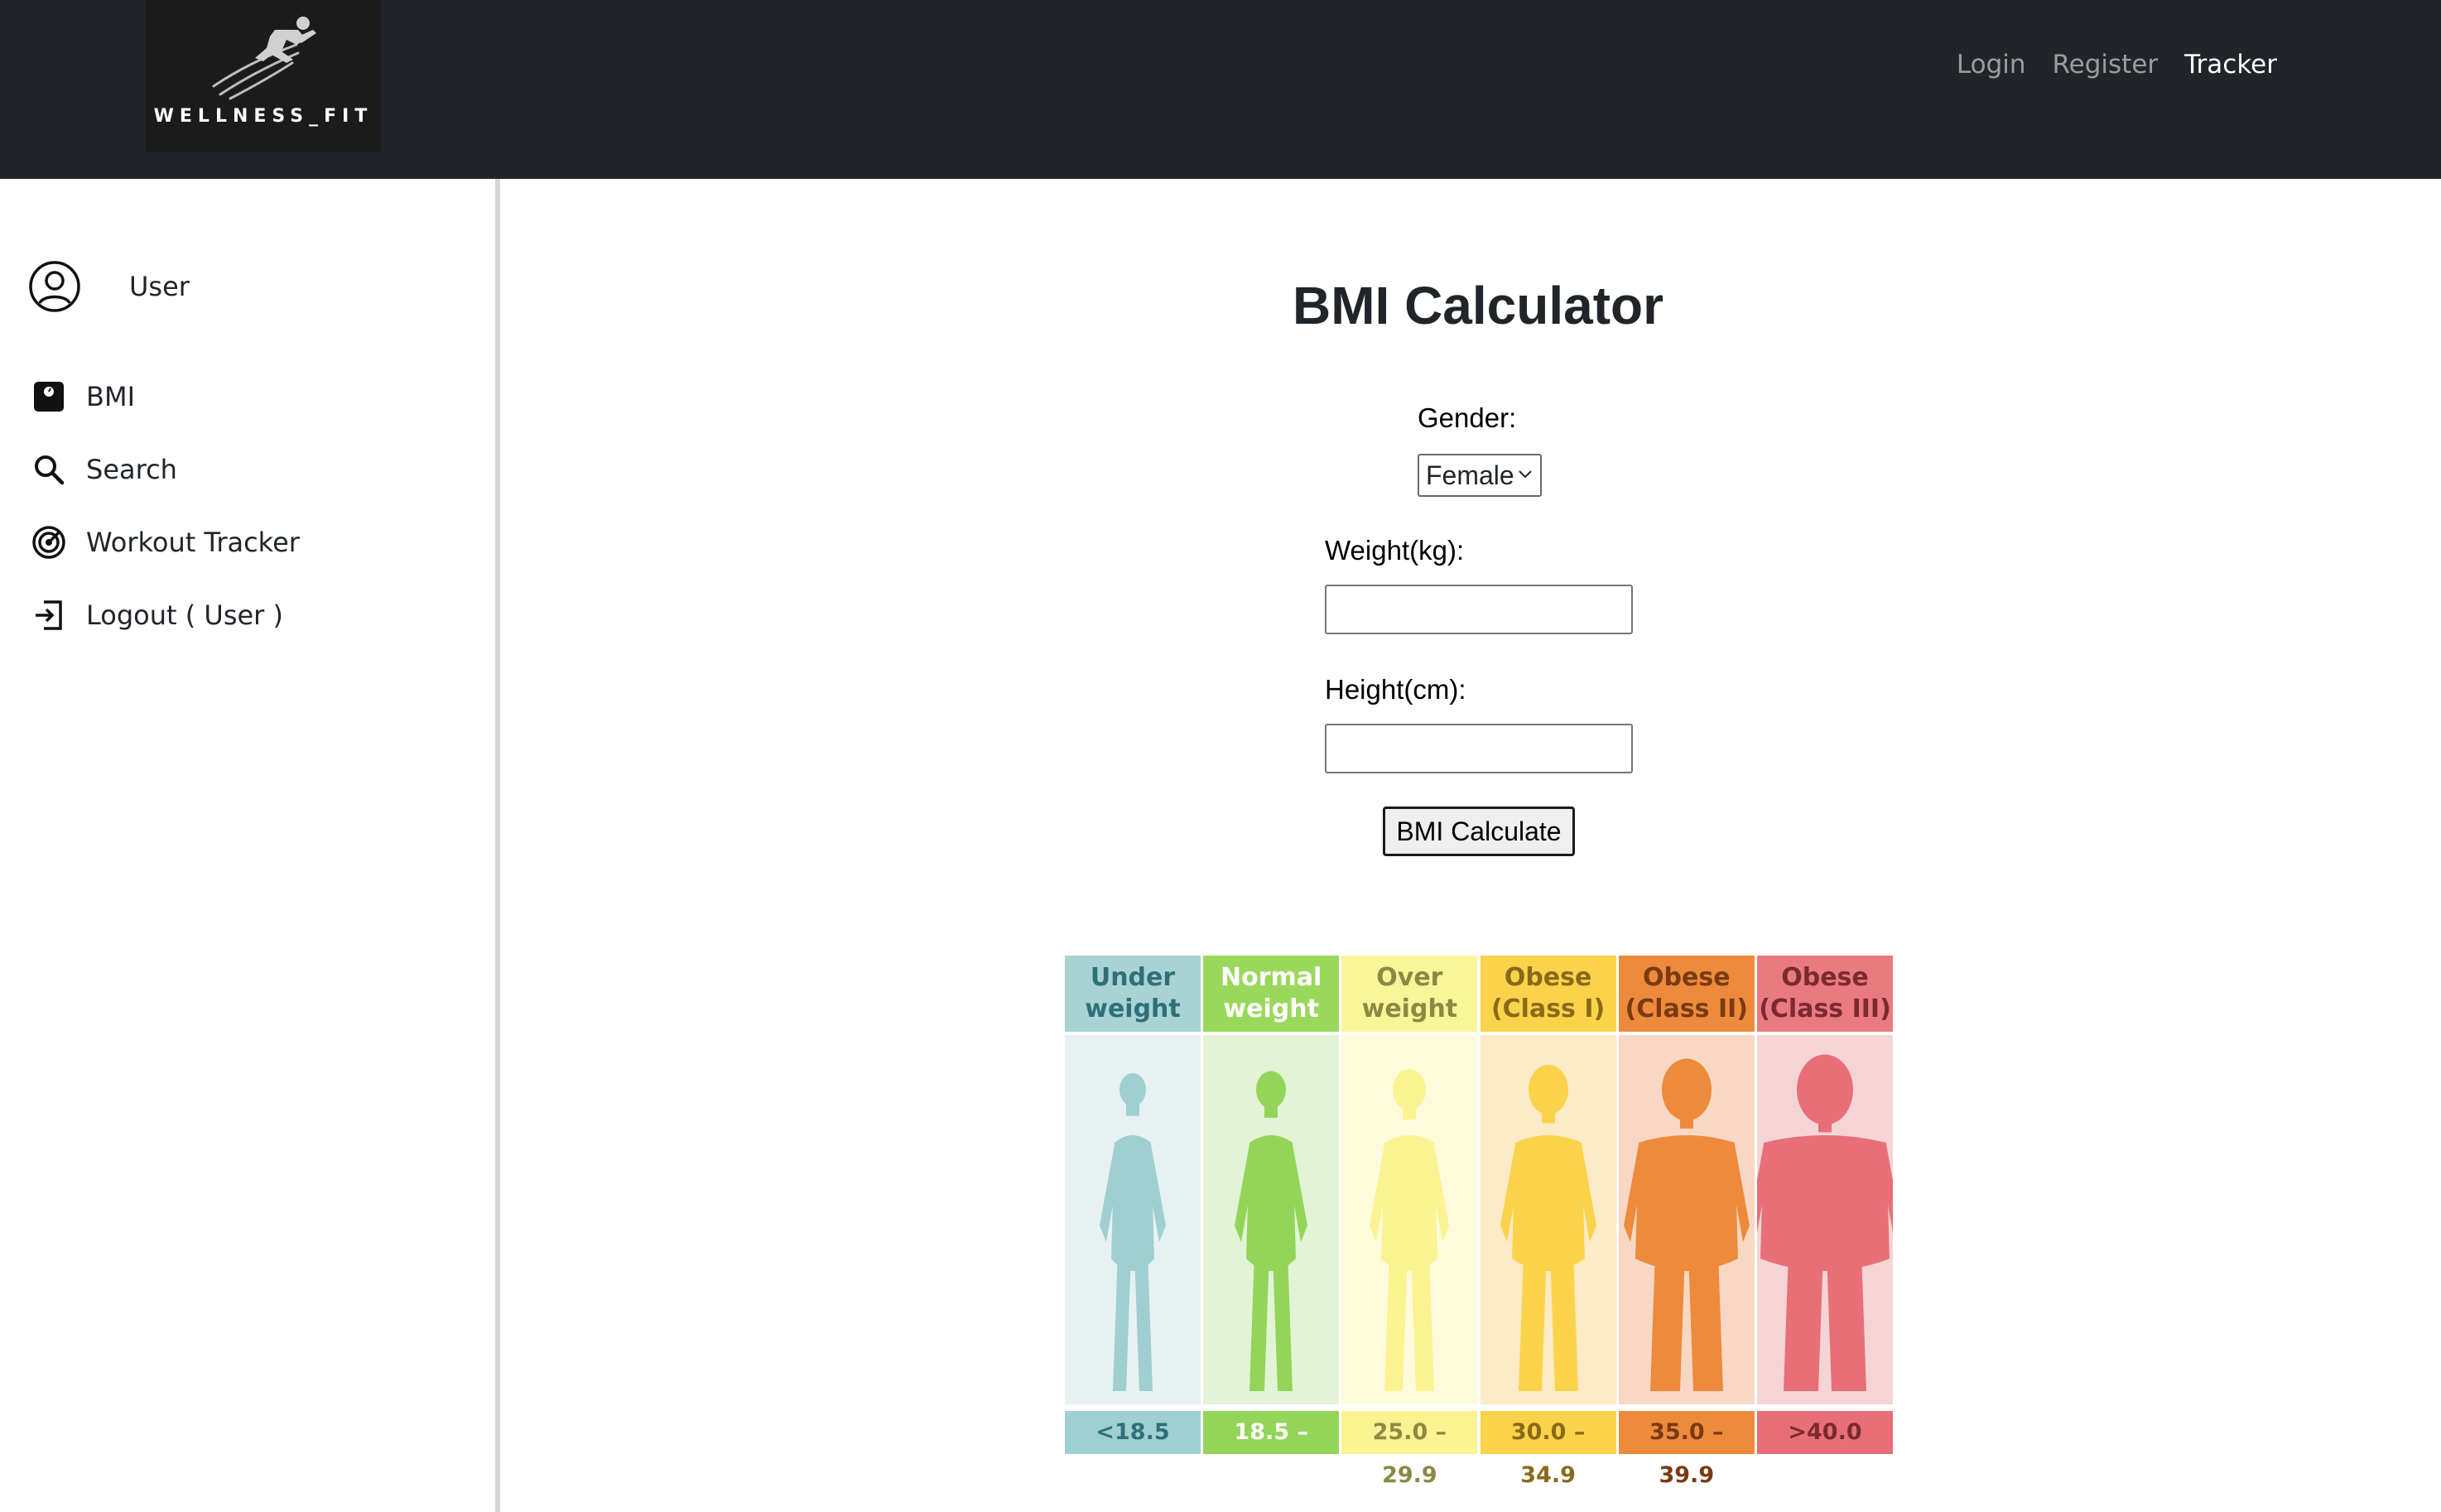 The height and width of the screenshot is (1512, 2441). I want to click on bmi-category-title-line1: Over, so click(1409, 977).